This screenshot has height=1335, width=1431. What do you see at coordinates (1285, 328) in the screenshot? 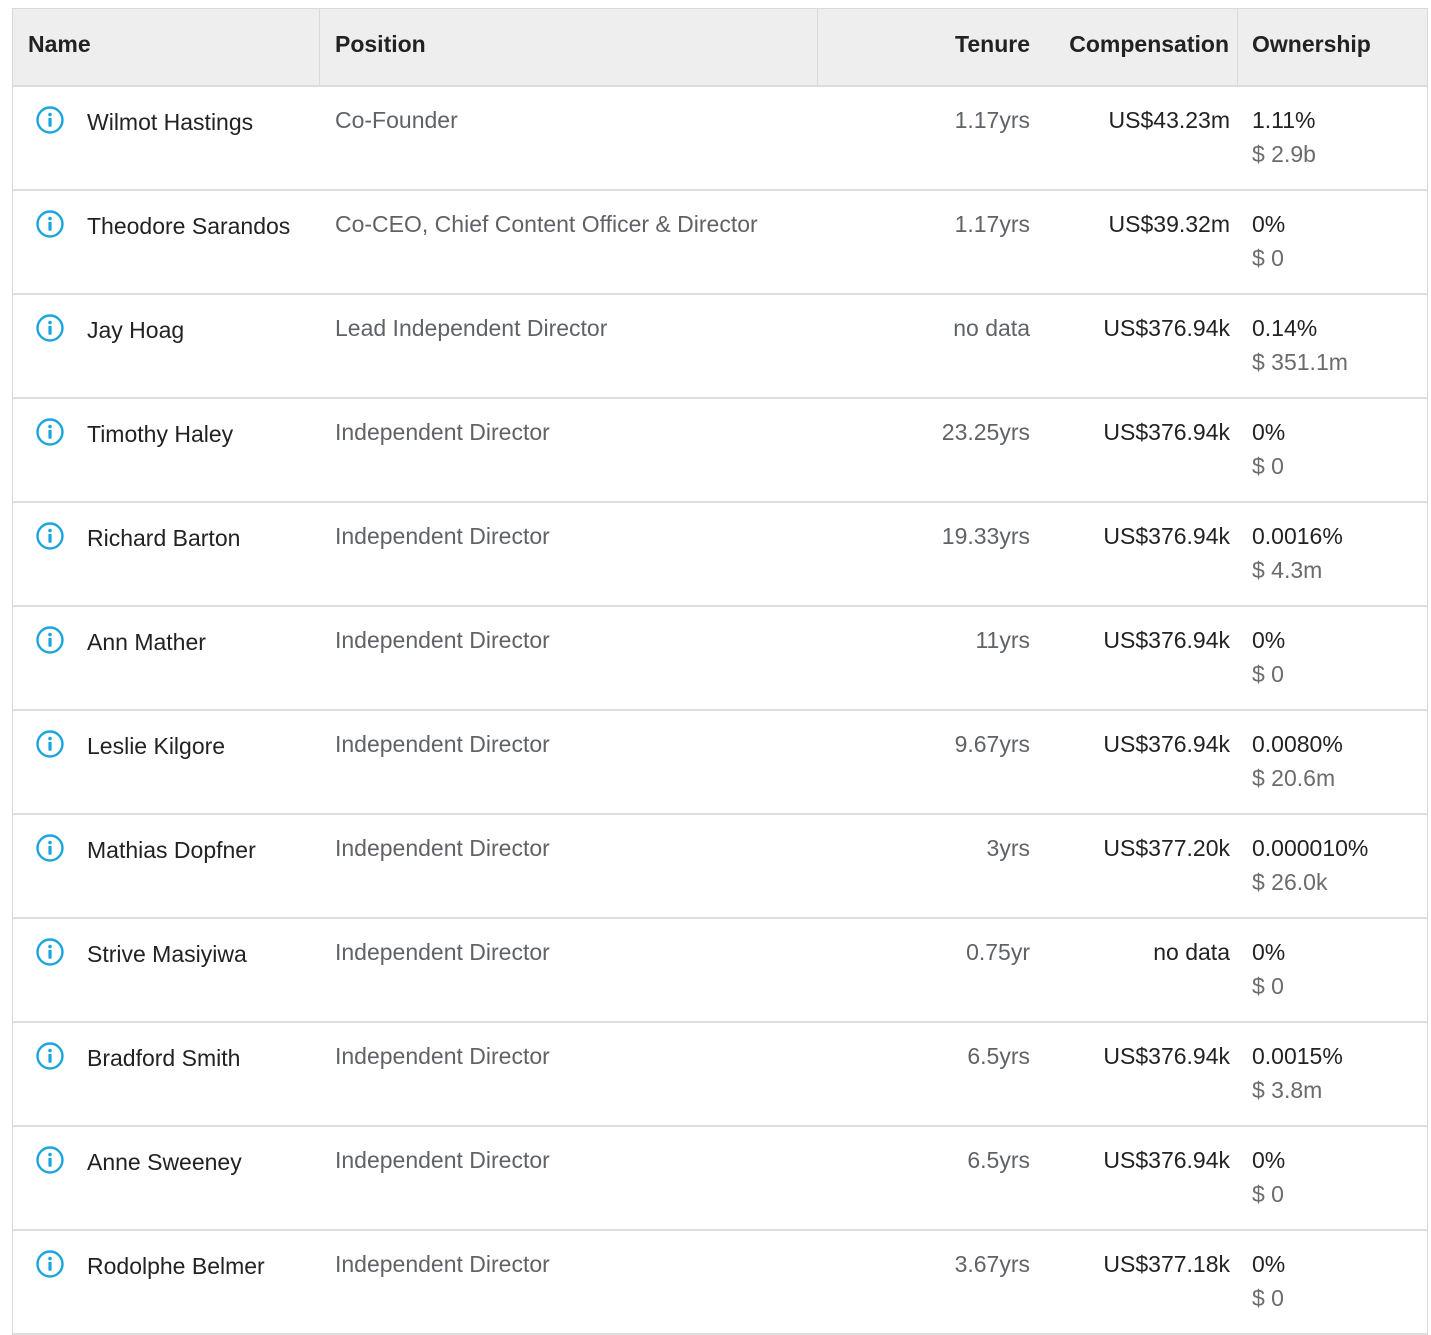
I see `ownership-percent: 0.14%` at bounding box center [1285, 328].